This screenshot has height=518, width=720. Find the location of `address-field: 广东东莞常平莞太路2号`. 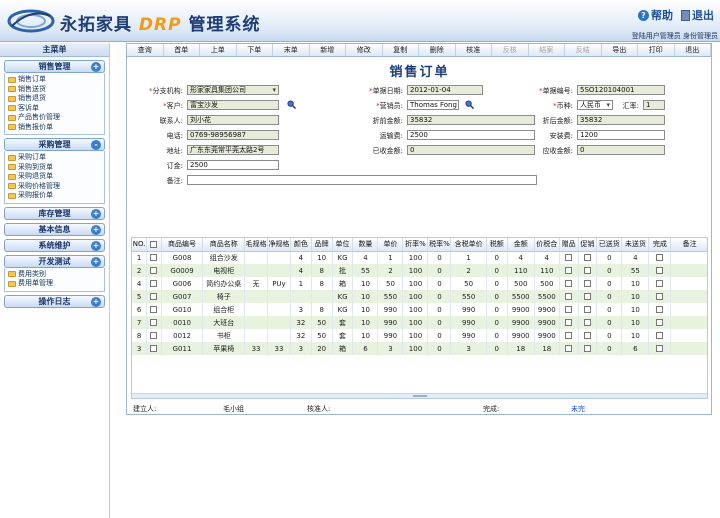

address-field: 广东东莞常平莞太路2号 is located at coordinates (233, 150).